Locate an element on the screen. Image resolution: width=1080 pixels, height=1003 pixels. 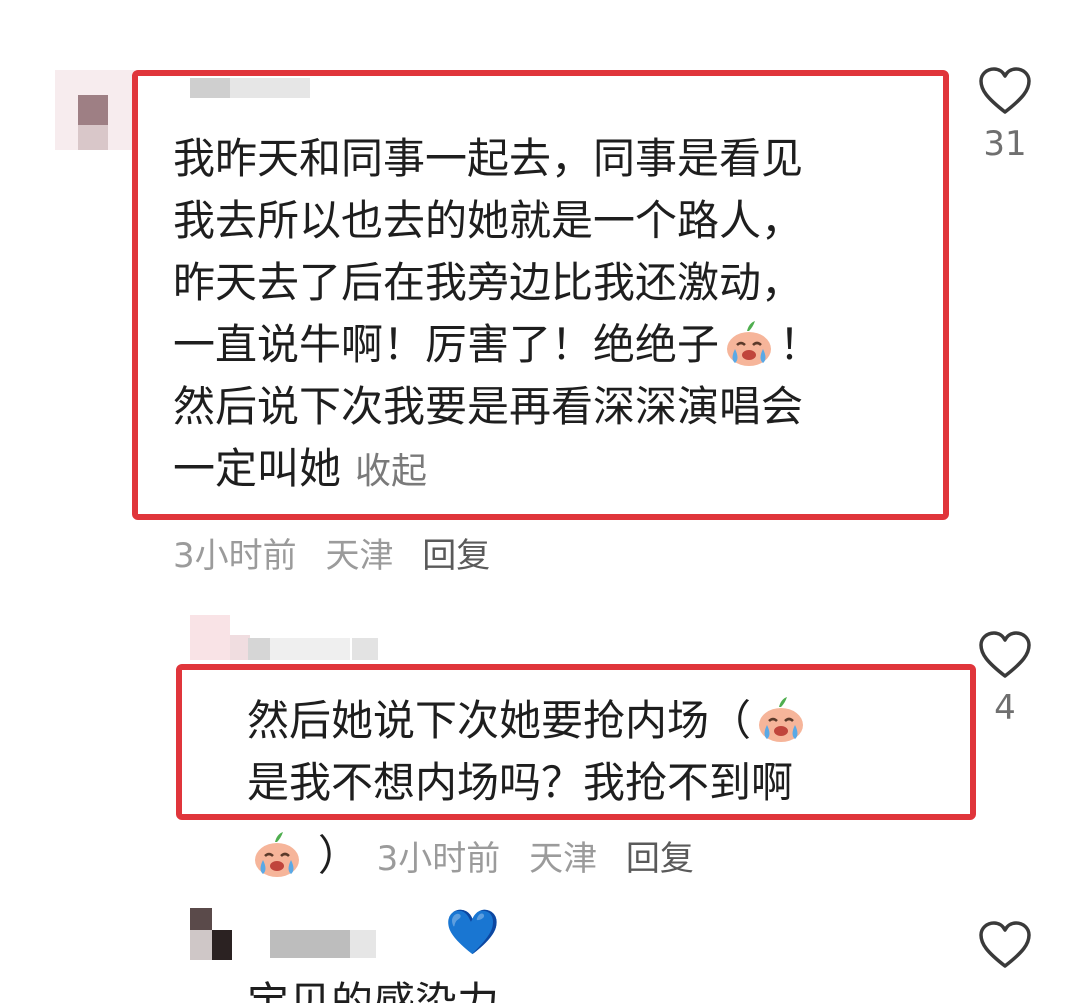
comment-text: 然后她说下次她要抢内场（ 是我不想内场吗？我抢不到啊 is located at coordinates (529, 752).